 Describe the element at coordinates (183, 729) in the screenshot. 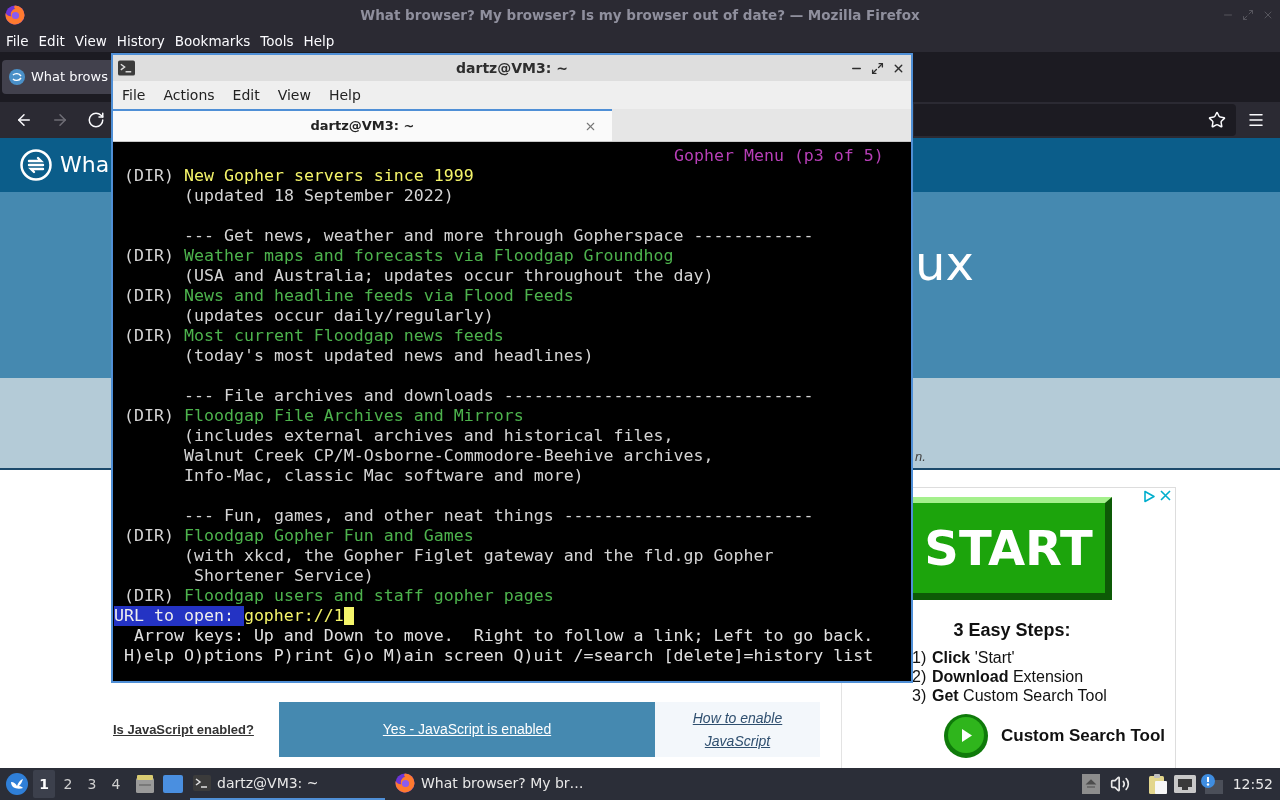

I see `javascript-question: Is JavaScript enabled?` at that location.